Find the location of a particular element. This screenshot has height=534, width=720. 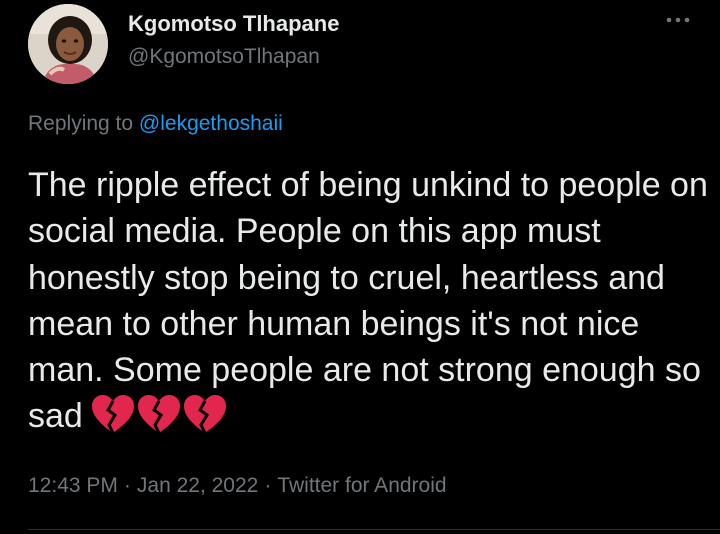

avatar is located at coordinates (68, 44).